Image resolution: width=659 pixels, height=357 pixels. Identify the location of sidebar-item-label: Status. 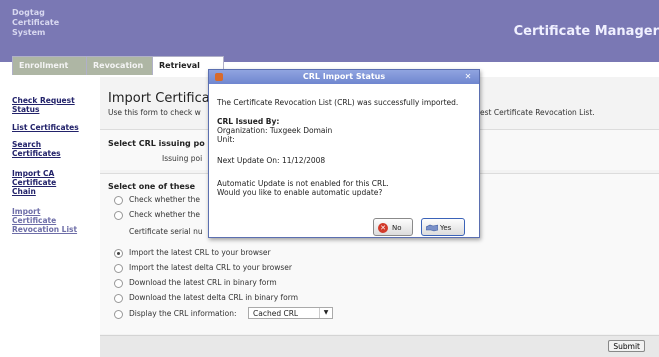
(26, 109).